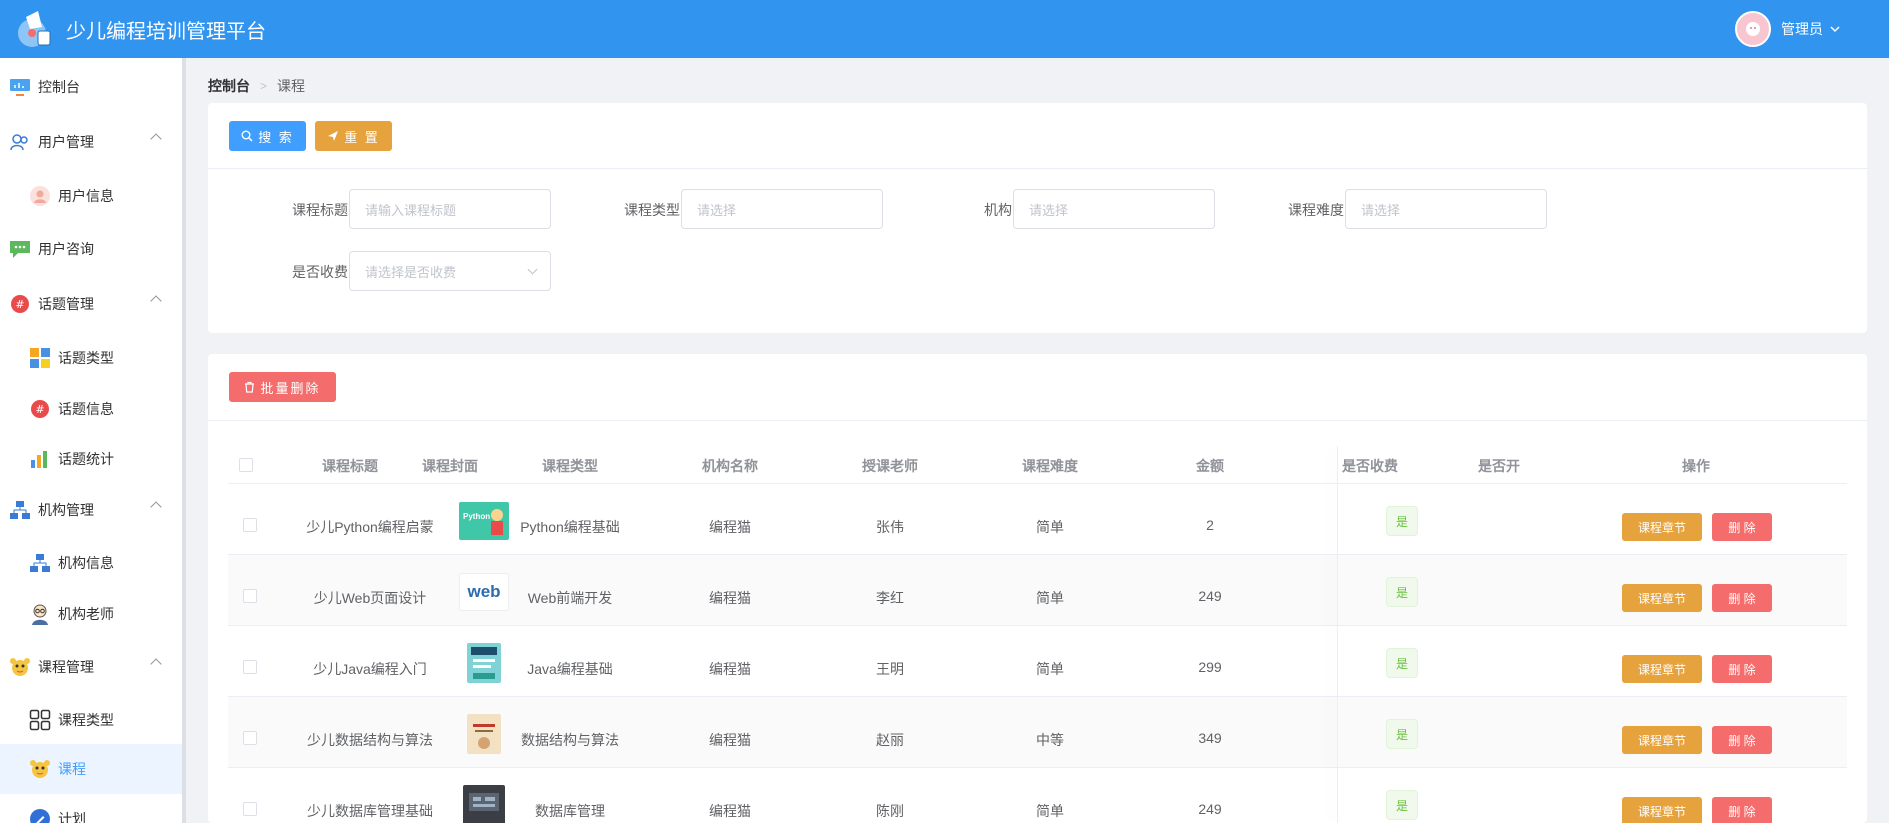 This screenshot has width=1889, height=823. I want to click on column-header-open: 是否开, so click(1495, 466).